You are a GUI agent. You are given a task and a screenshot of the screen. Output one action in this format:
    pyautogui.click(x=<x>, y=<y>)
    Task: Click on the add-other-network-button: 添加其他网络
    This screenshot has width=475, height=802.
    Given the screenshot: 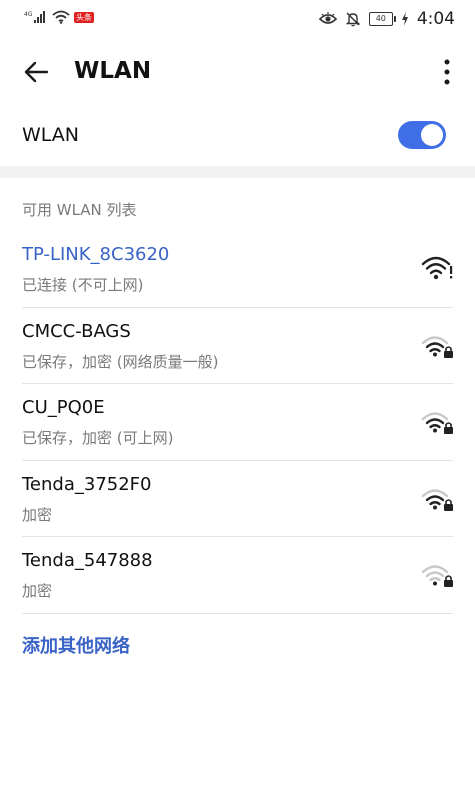 What is the action you would take?
    pyautogui.click(x=76, y=645)
    